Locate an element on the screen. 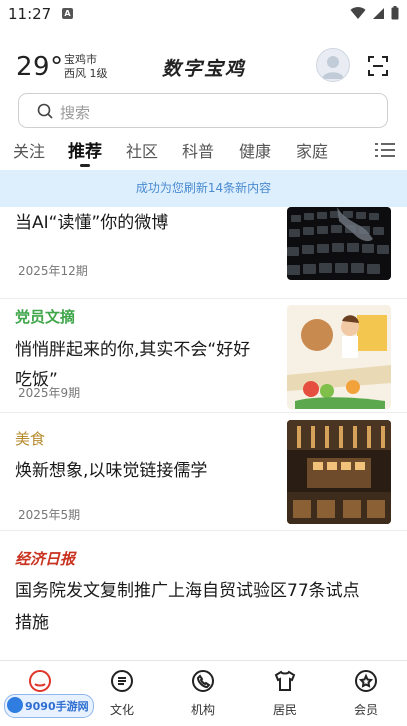 The image size is (407, 726). system-icons is located at coordinates (374, 14).